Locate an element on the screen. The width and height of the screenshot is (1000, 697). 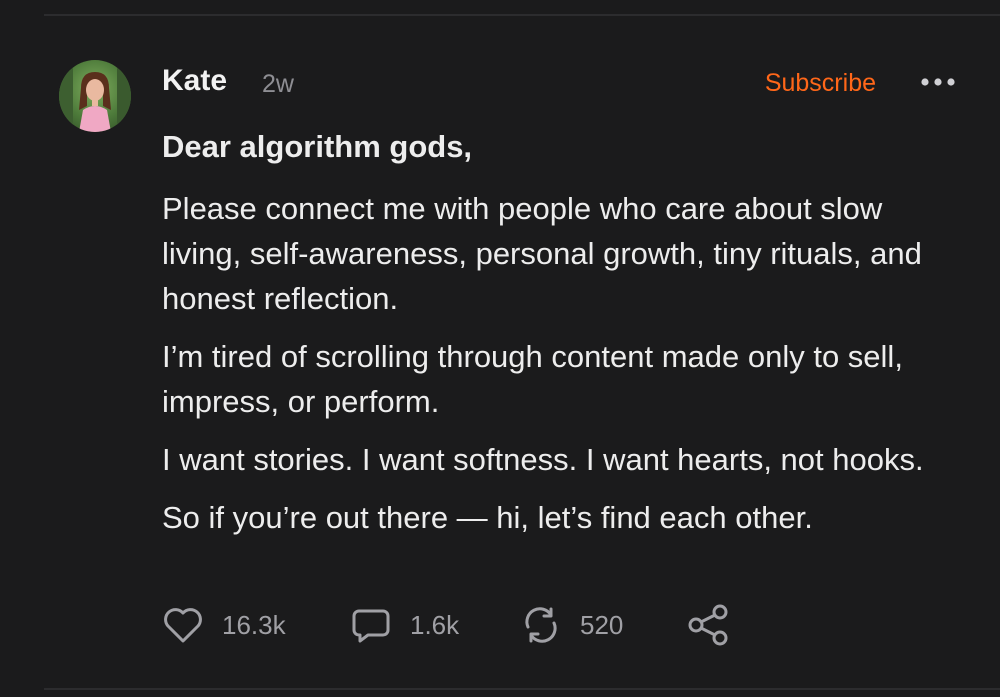
post-timestamp: 2w is located at coordinates (278, 84).